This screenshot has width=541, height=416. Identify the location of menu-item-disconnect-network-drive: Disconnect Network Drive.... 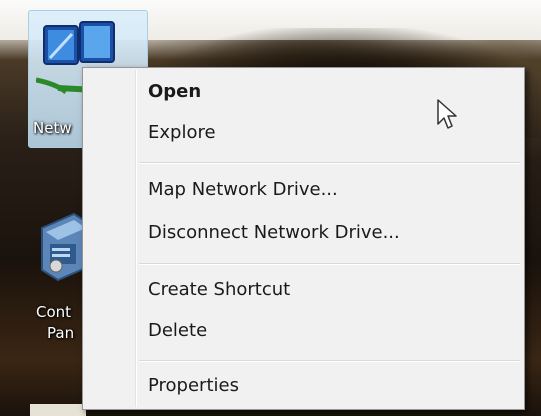
(274, 233).